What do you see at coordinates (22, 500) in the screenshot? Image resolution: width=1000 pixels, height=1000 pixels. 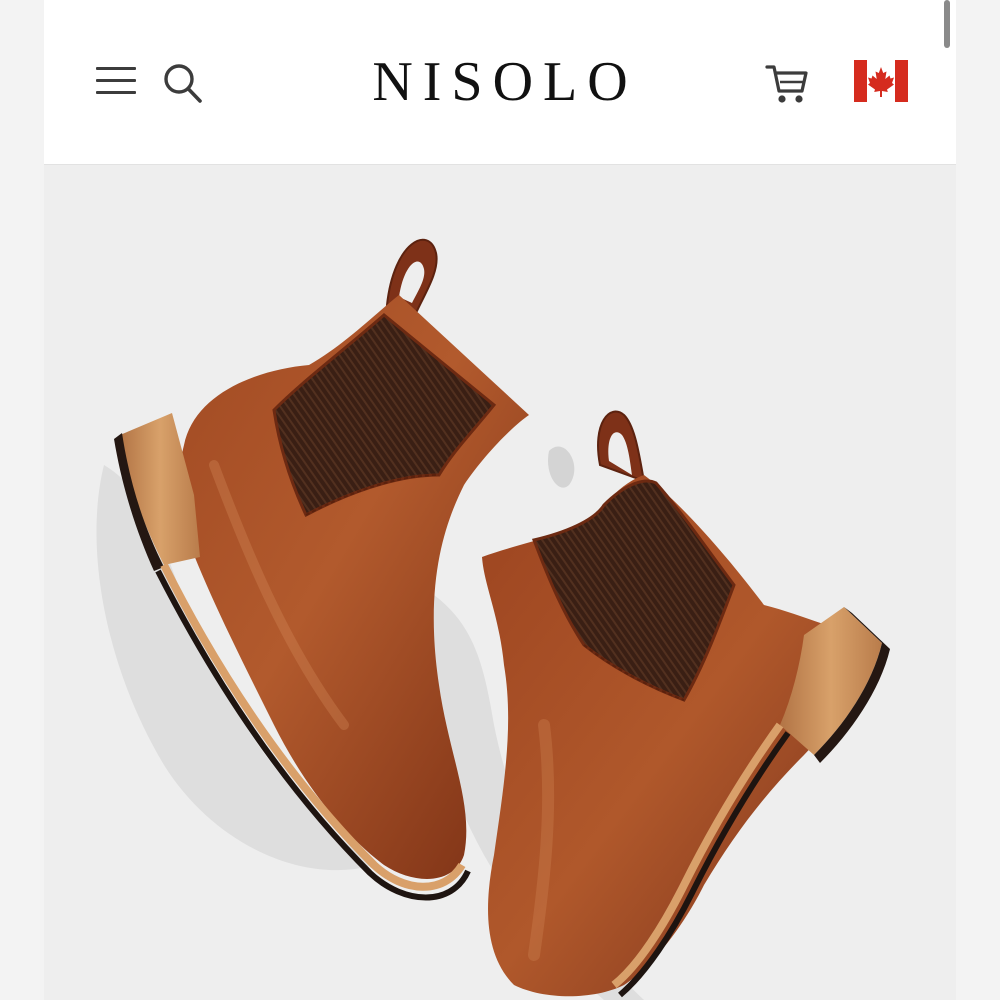 I see `page-margin-left` at bounding box center [22, 500].